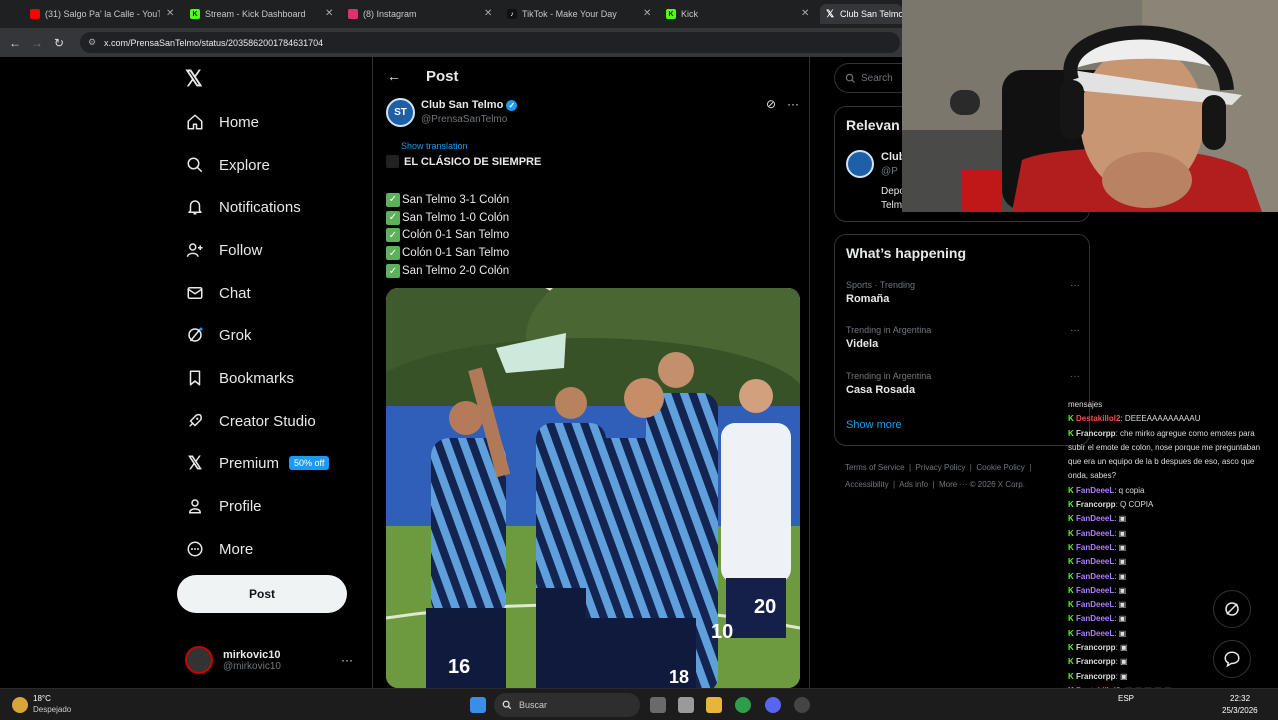 The image size is (1278, 720). What do you see at coordinates (194, 79) in the screenshot?
I see `x-logo-icon: 𝕏` at bounding box center [194, 79].